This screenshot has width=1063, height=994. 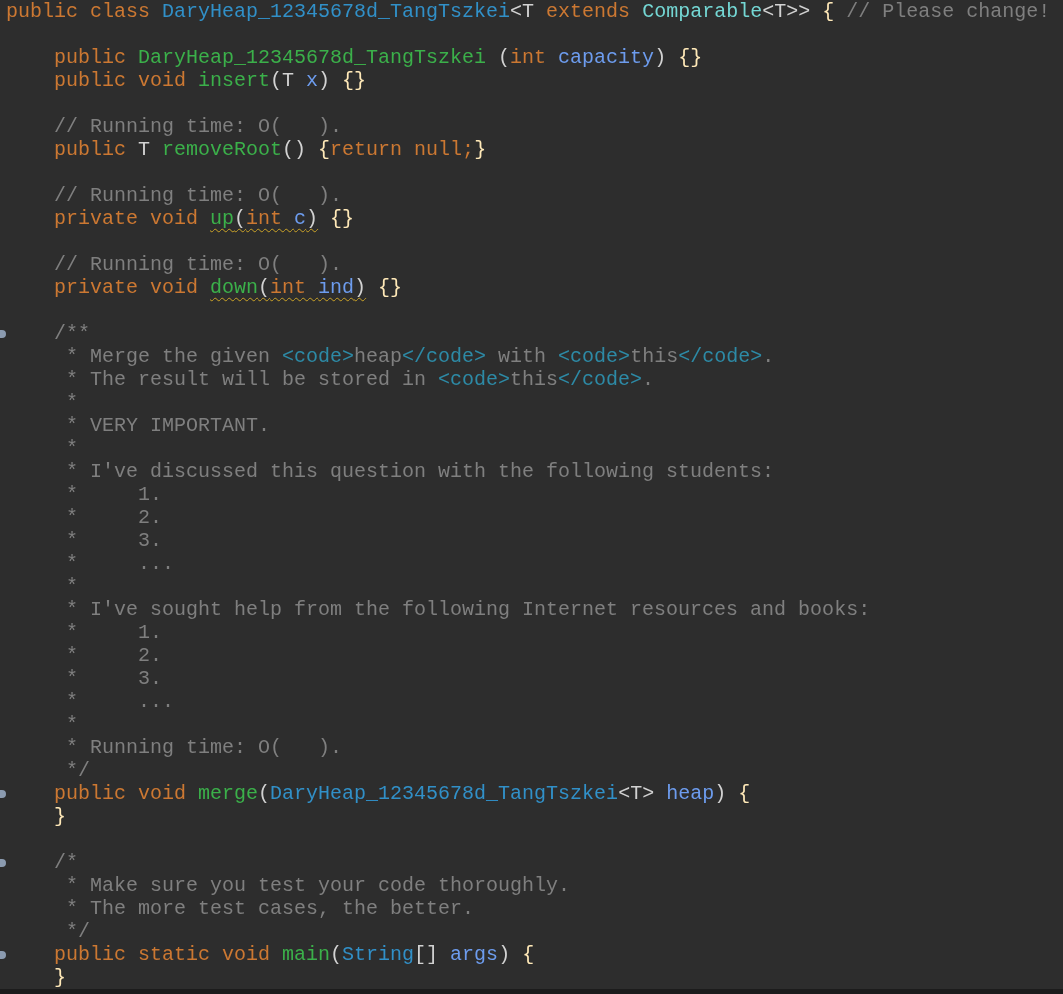 What do you see at coordinates (360, 379) in the screenshot?
I see `code-line: * The result will be stored in <code>this</code>.` at bounding box center [360, 379].